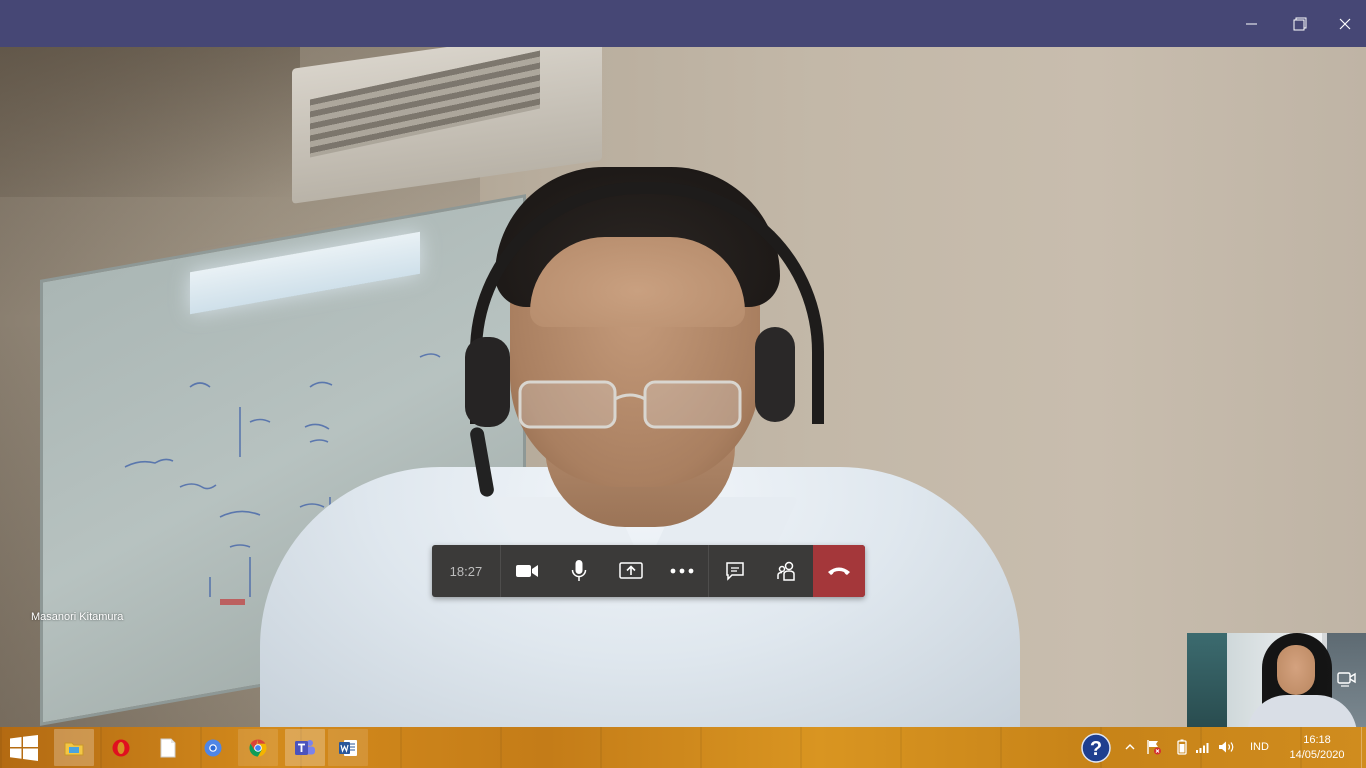  I want to click on participants-icon, so click(786, 571).